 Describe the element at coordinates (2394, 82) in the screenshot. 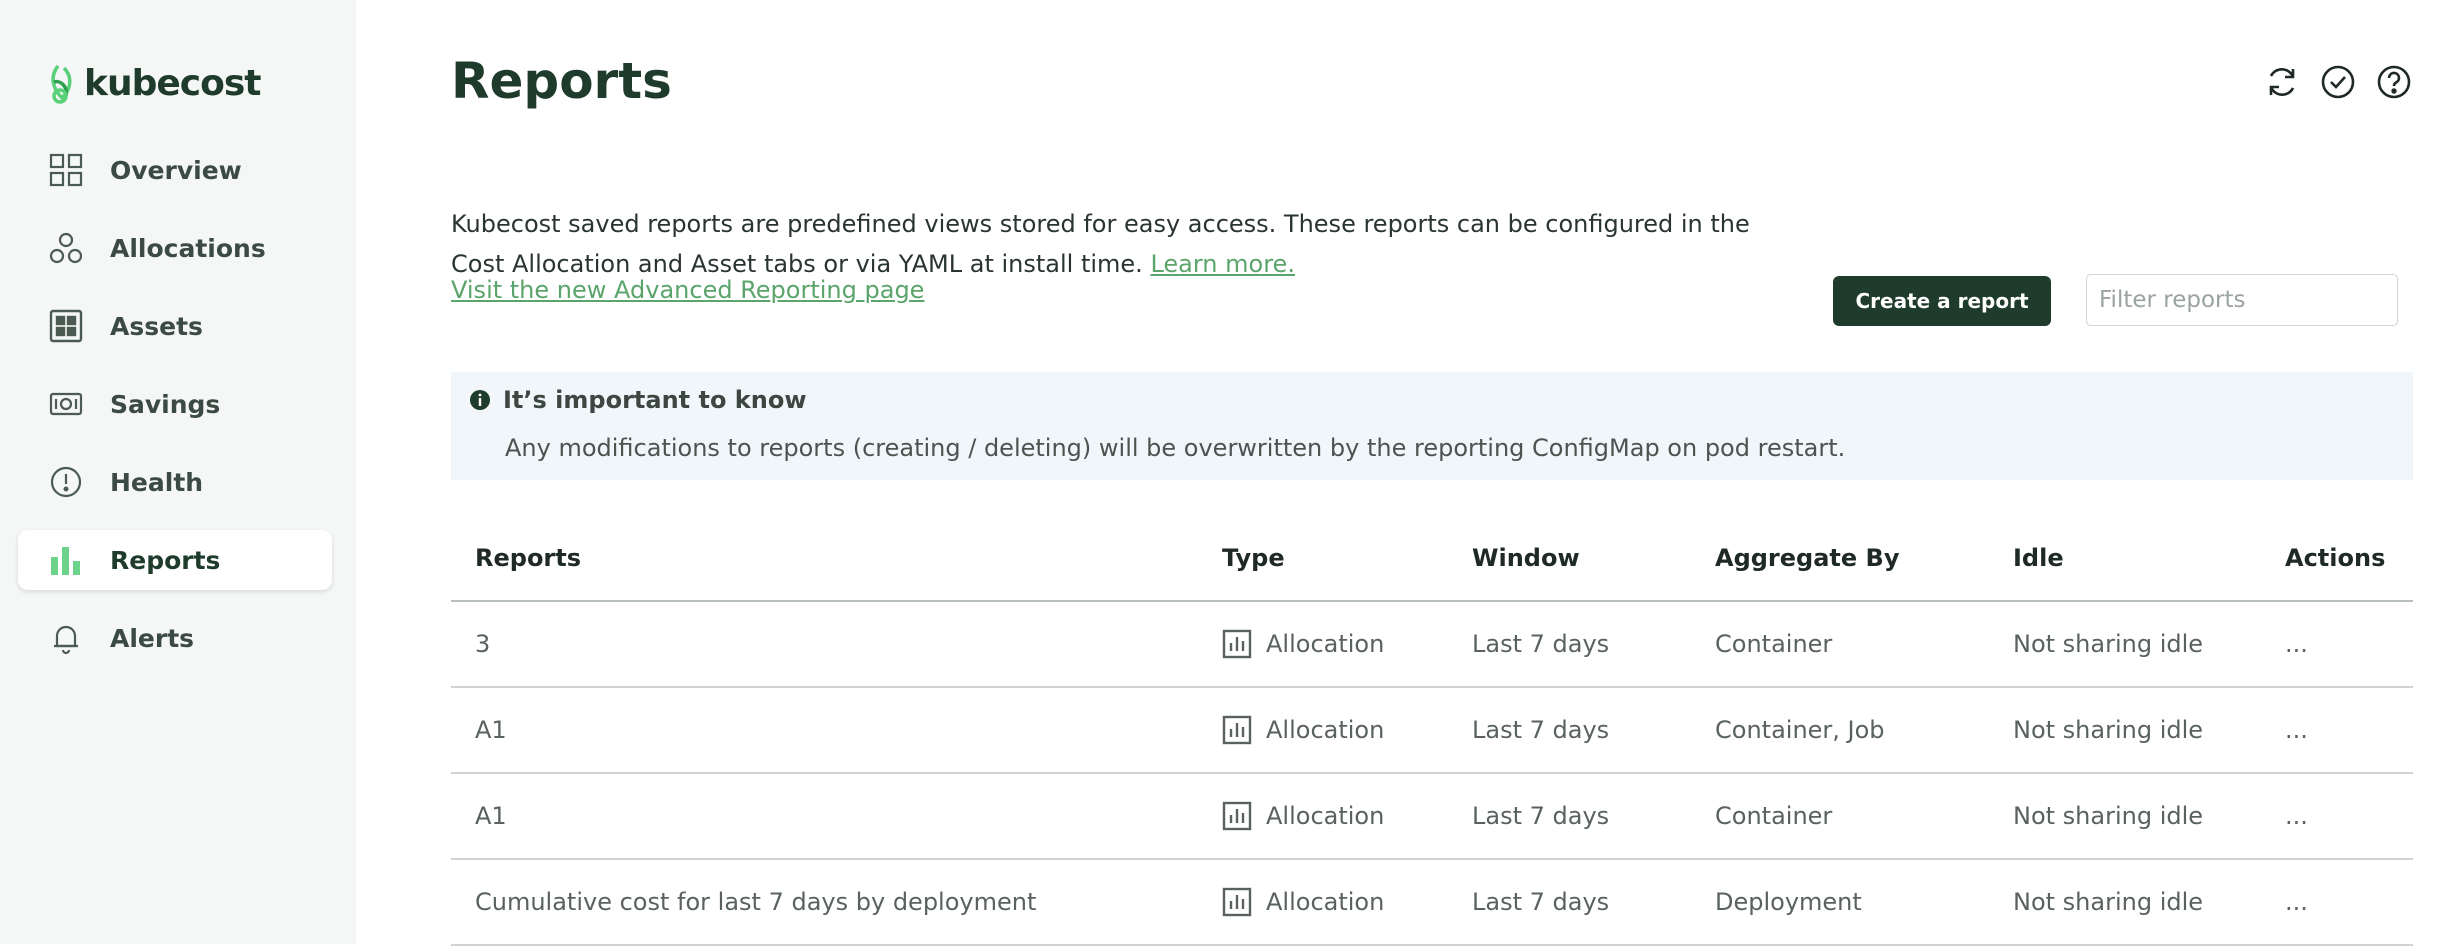

I see `help-icon` at that location.